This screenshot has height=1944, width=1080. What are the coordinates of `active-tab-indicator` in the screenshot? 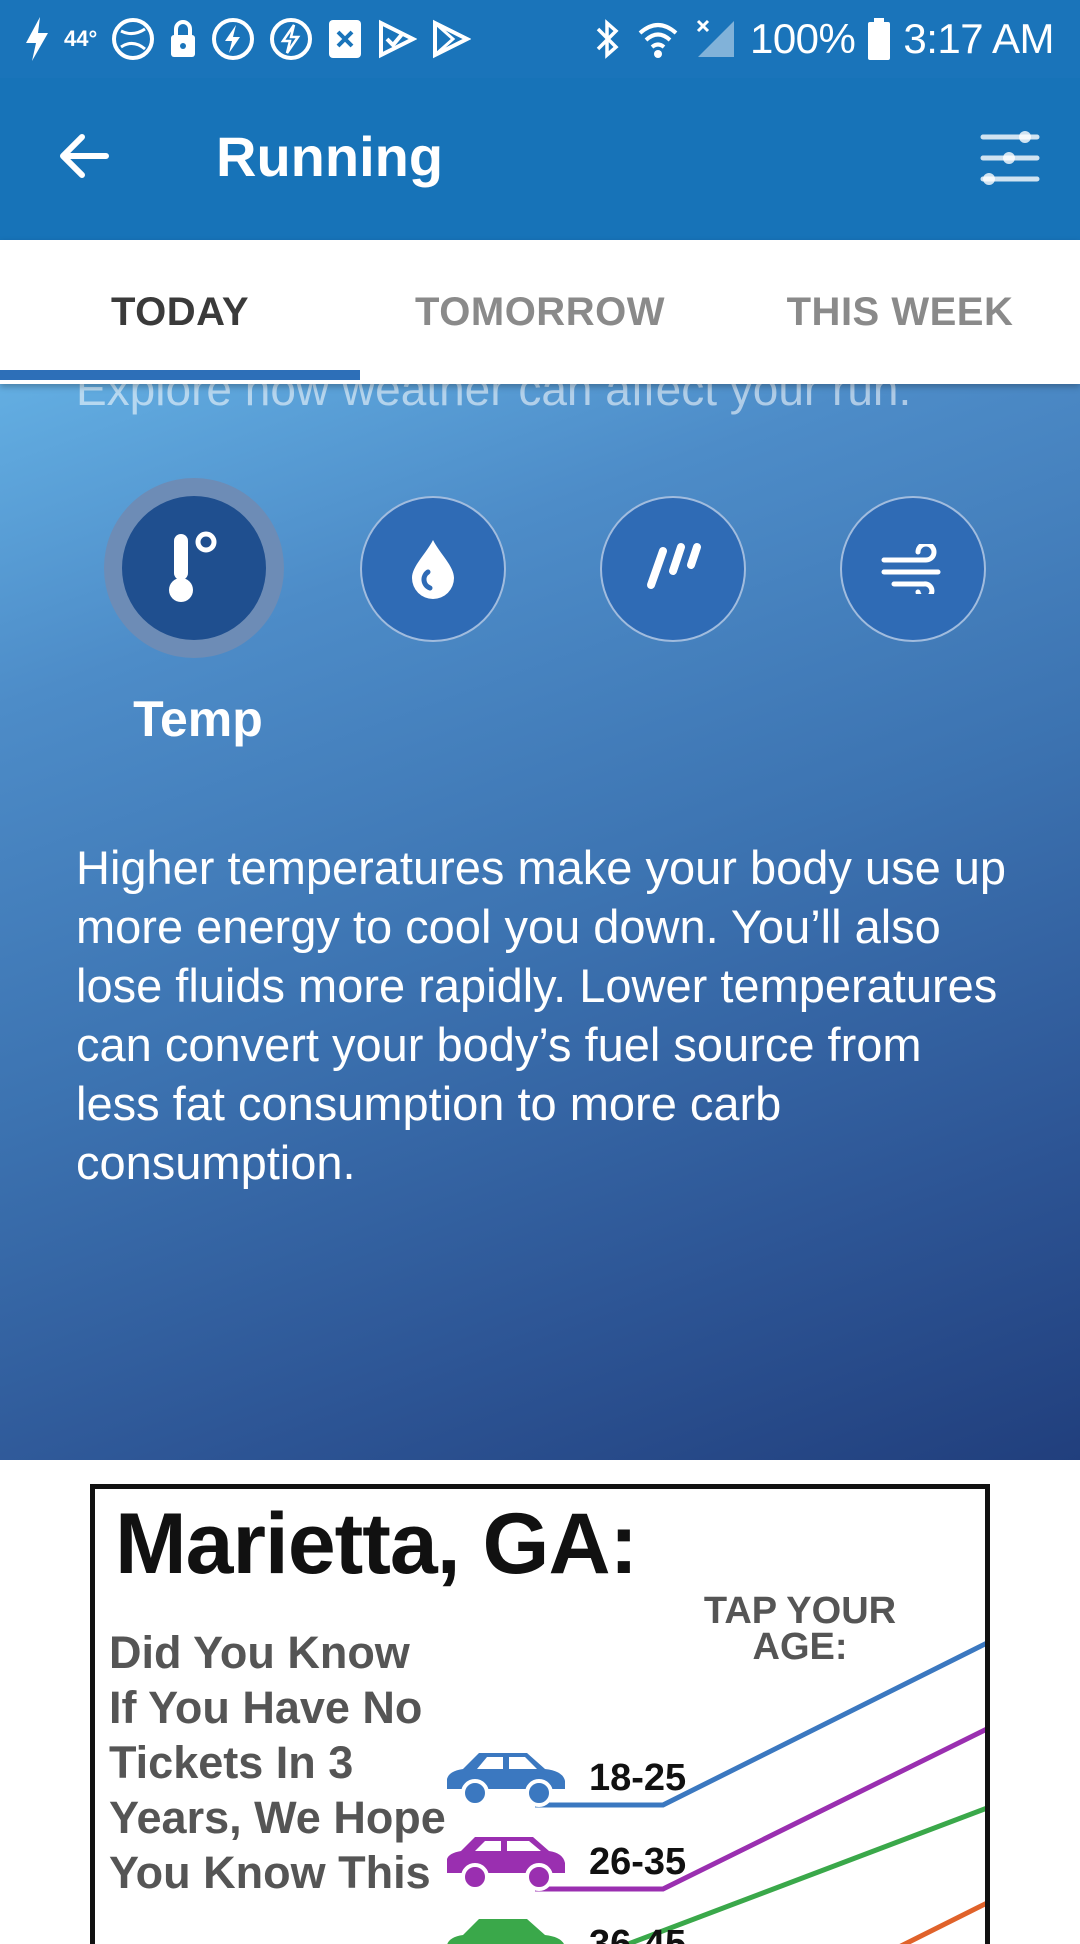 It's located at (180, 375).